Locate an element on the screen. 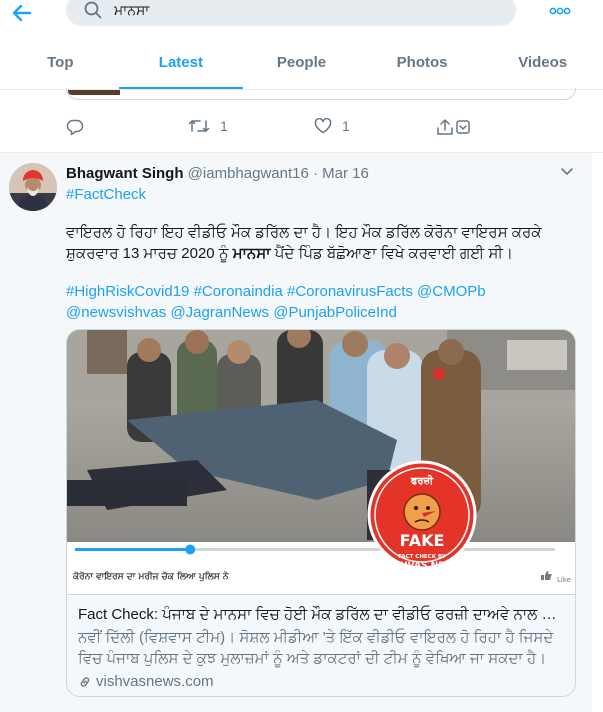 The image size is (603, 712). card-domain-text: vishvasnews.com is located at coordinates (155, 681).